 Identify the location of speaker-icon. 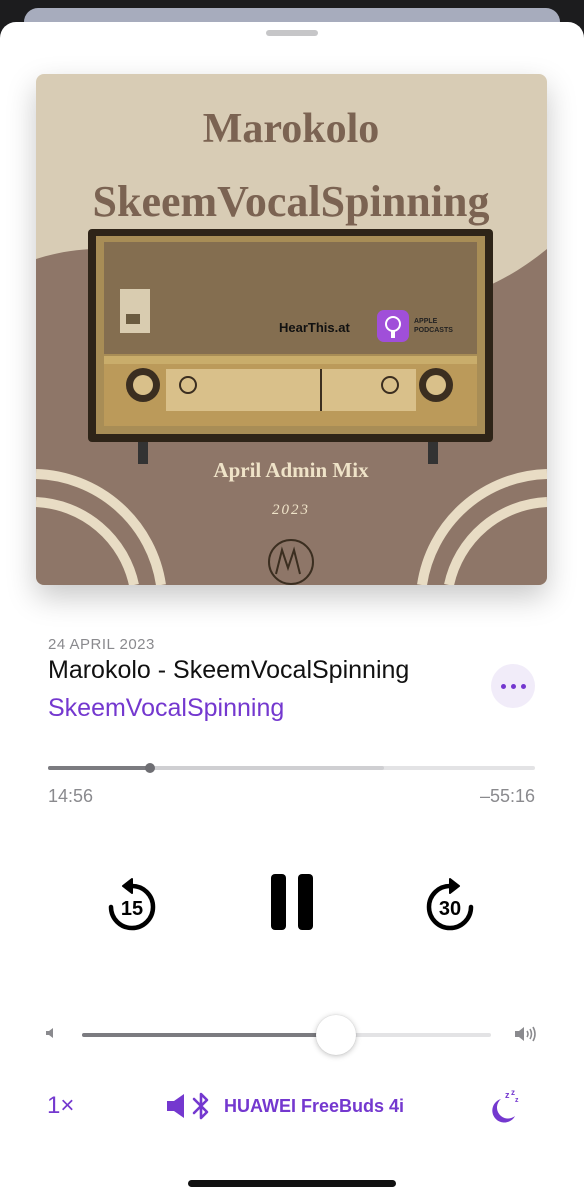
(175, 1106).